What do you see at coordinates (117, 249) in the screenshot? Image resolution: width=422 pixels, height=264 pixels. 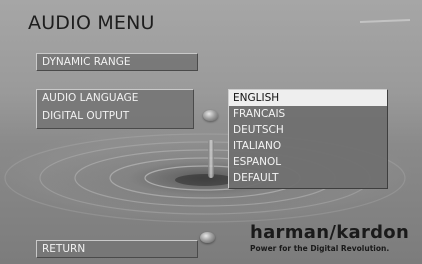 I see `return-button: RETURN` at bounding box center [117, 249].